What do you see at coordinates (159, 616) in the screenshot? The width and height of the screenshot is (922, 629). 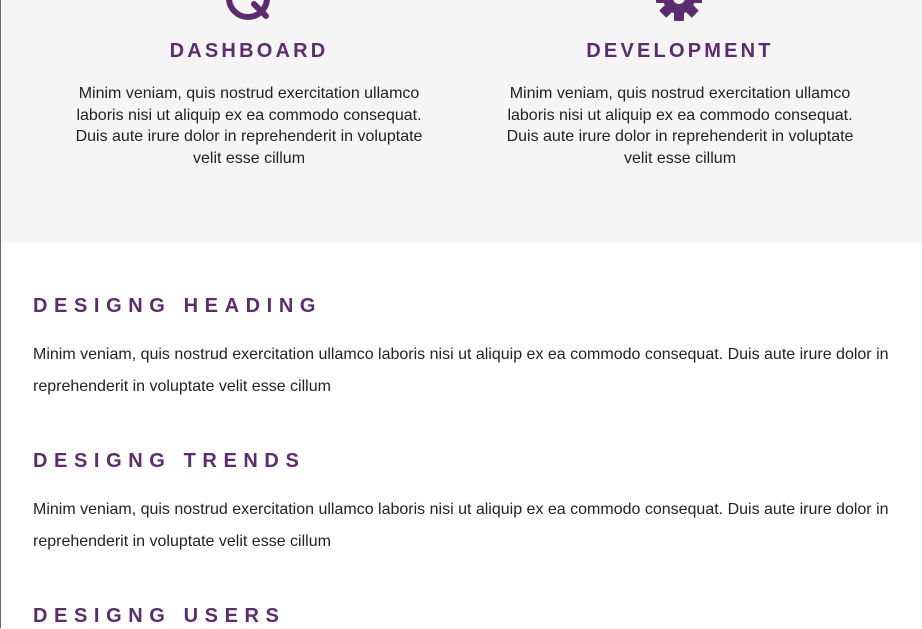 I see `section-heading: DESIGNG USERS` at bounding box center [159, 616].